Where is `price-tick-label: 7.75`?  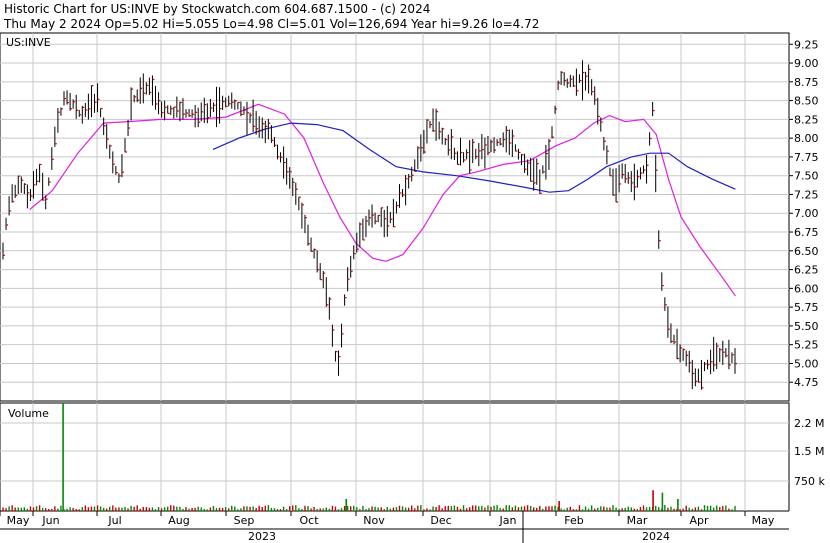
price-tick-label: 7.75 is located at coordinates (806, 157).